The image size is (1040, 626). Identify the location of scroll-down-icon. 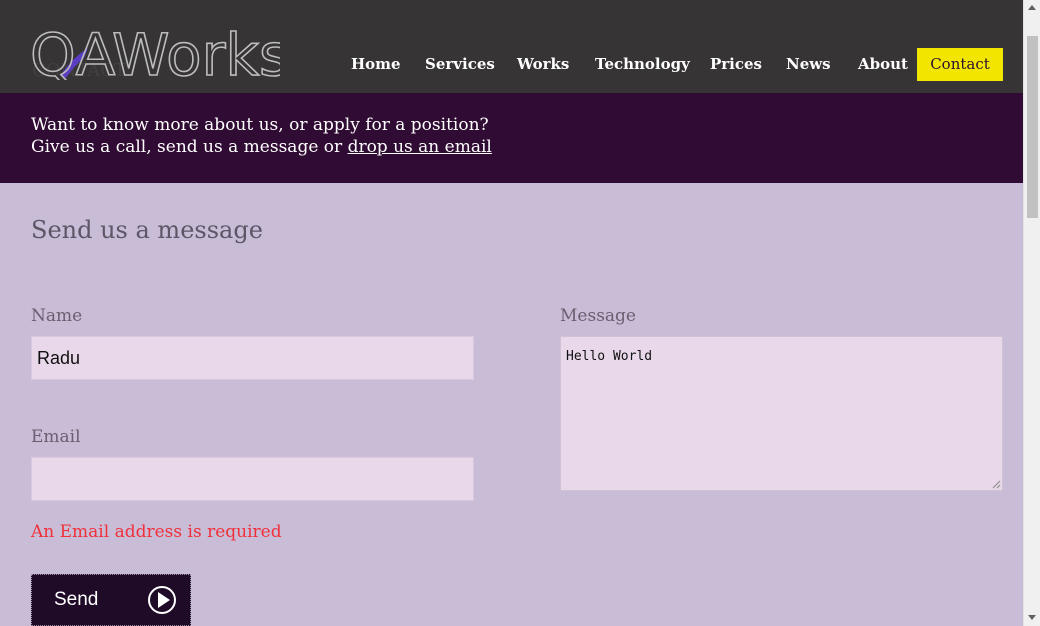
(1032, 617).